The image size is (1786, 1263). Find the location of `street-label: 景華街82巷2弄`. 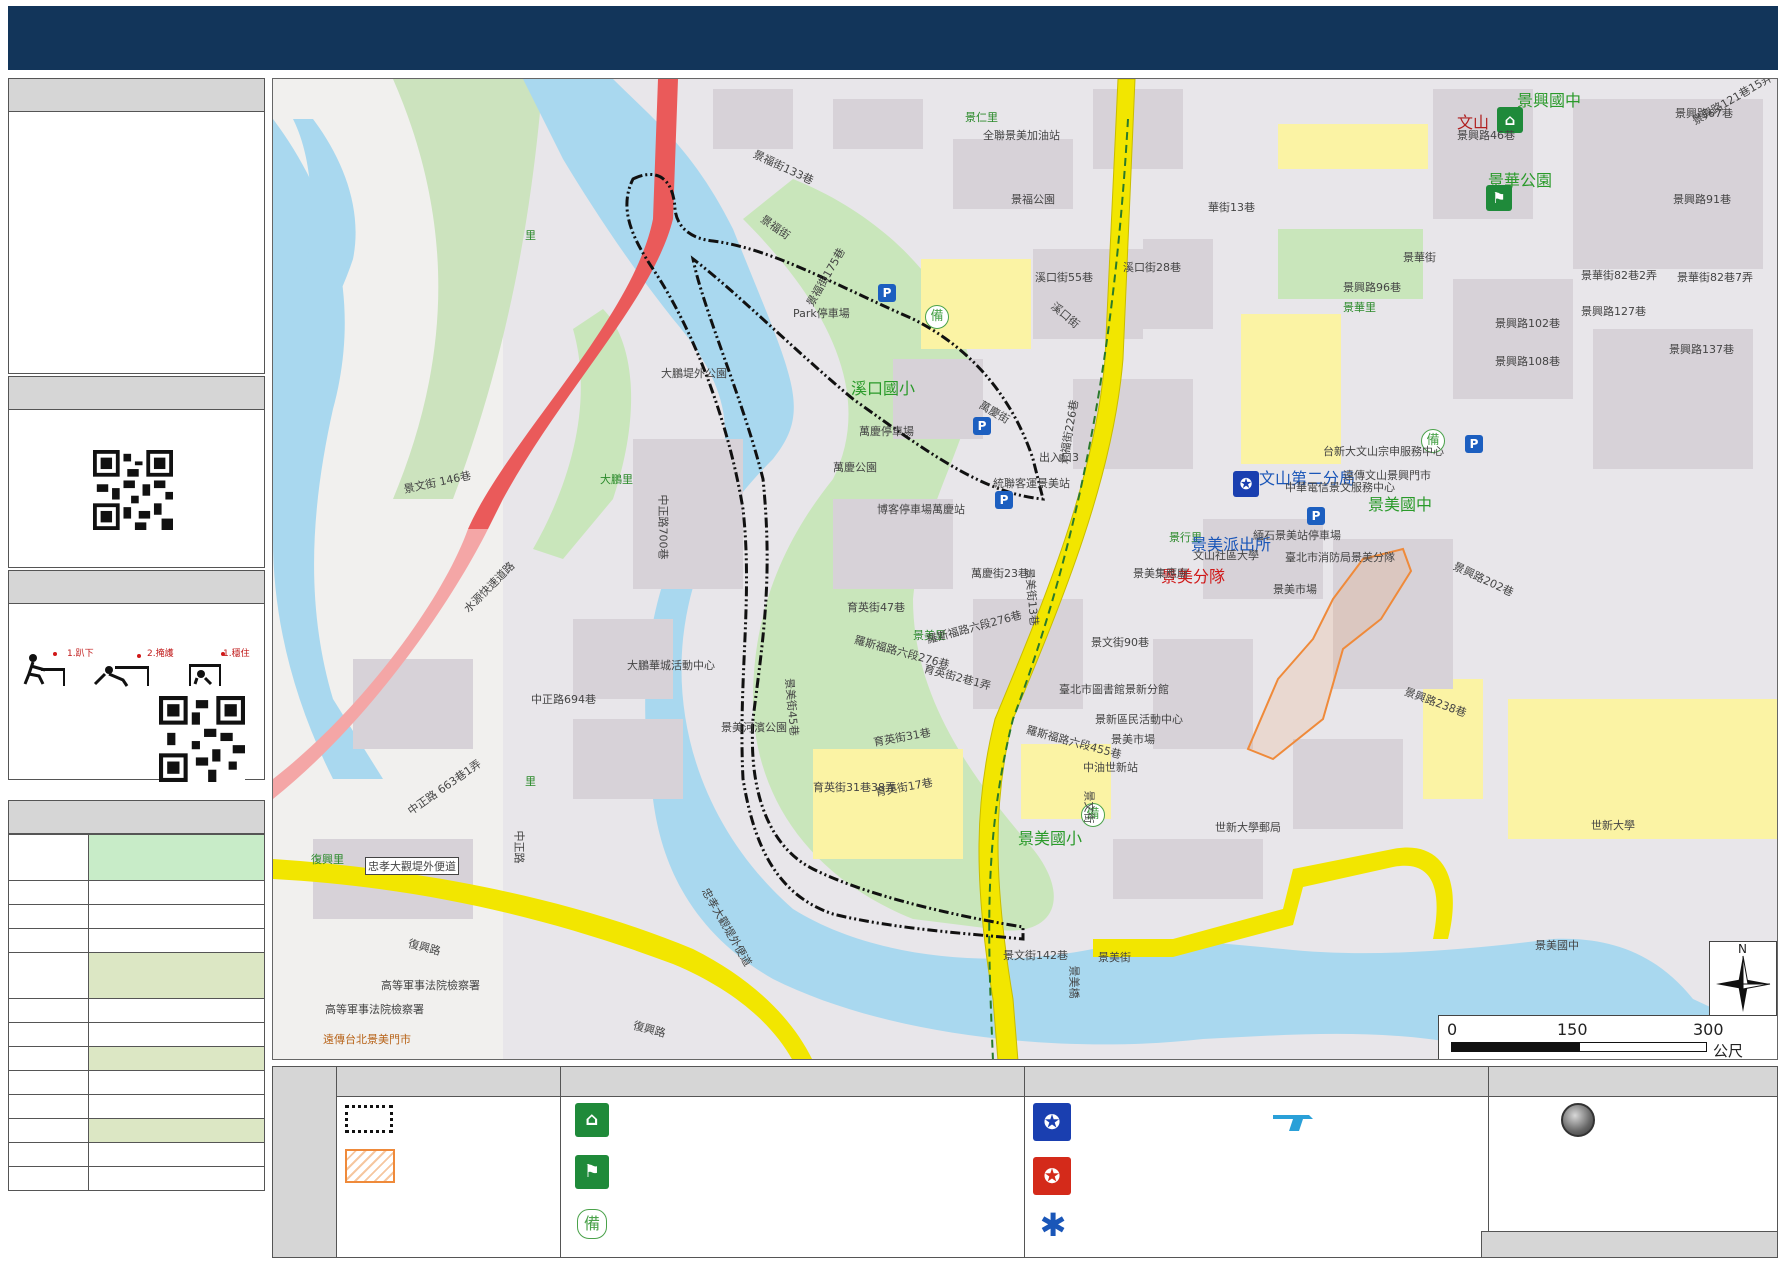

street-label: 景華街82巷2弄 is located at coordinates (1619, 275).